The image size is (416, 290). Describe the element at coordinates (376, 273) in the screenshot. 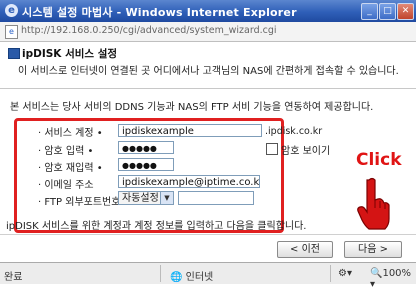

I see `zoom-icon: 🔍` at that location.